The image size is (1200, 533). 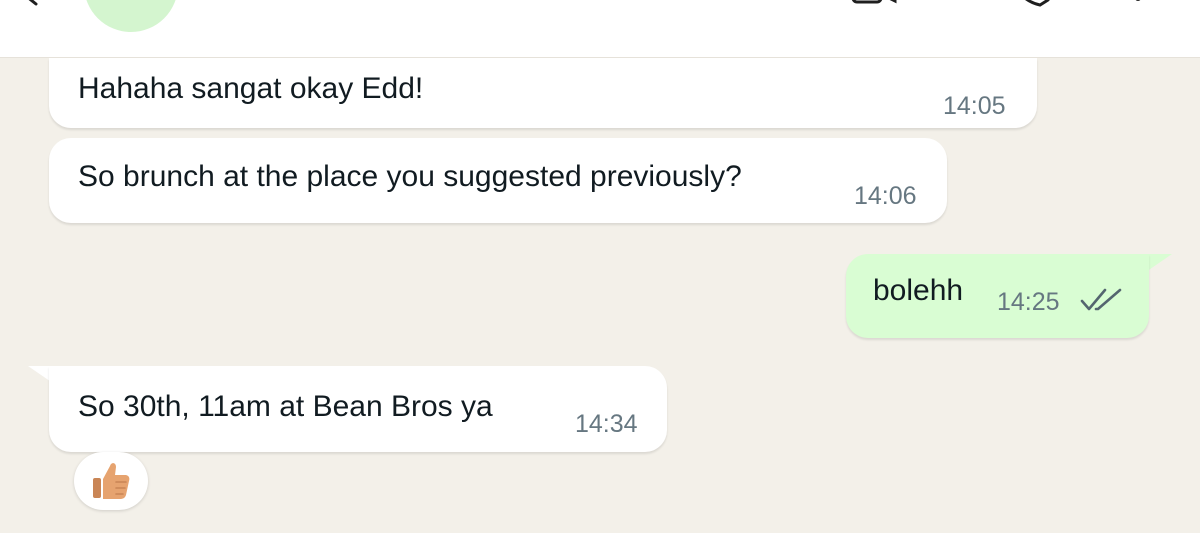 I want to click on message-time: 14:34, so click(x=606, y=424).